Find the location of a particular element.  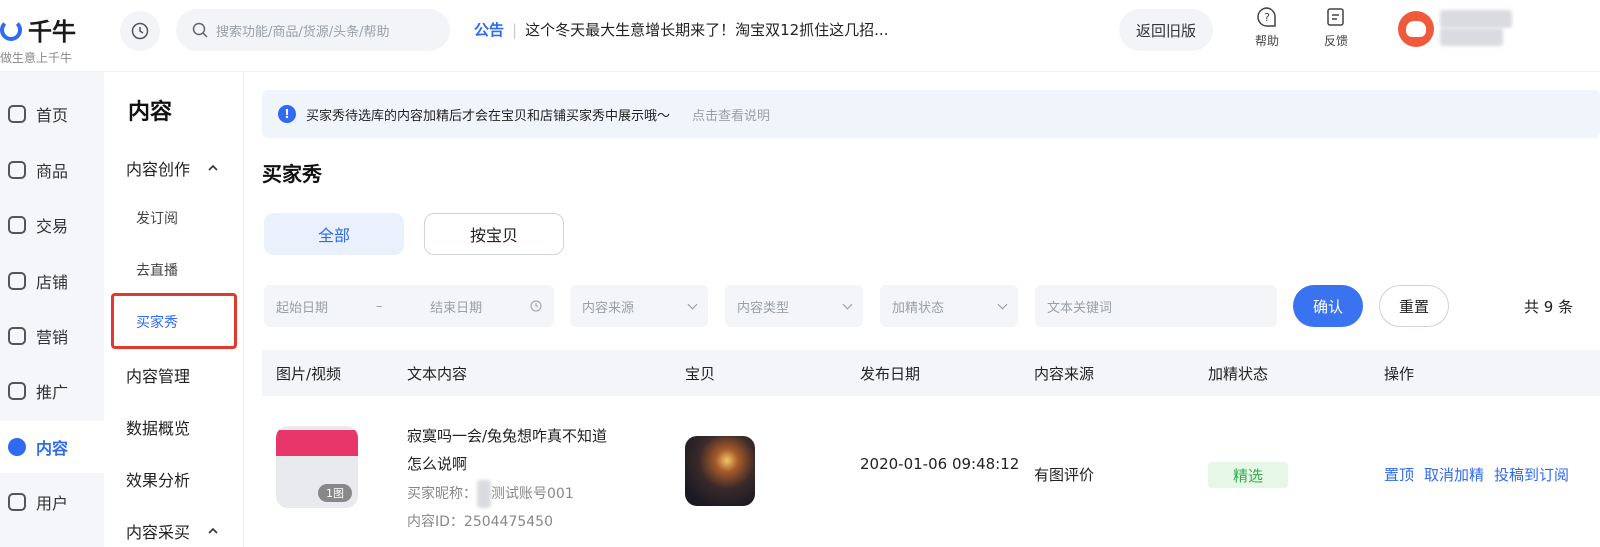

user-account-redacted: 测试账号45 is located at coordinates (1472, 37).